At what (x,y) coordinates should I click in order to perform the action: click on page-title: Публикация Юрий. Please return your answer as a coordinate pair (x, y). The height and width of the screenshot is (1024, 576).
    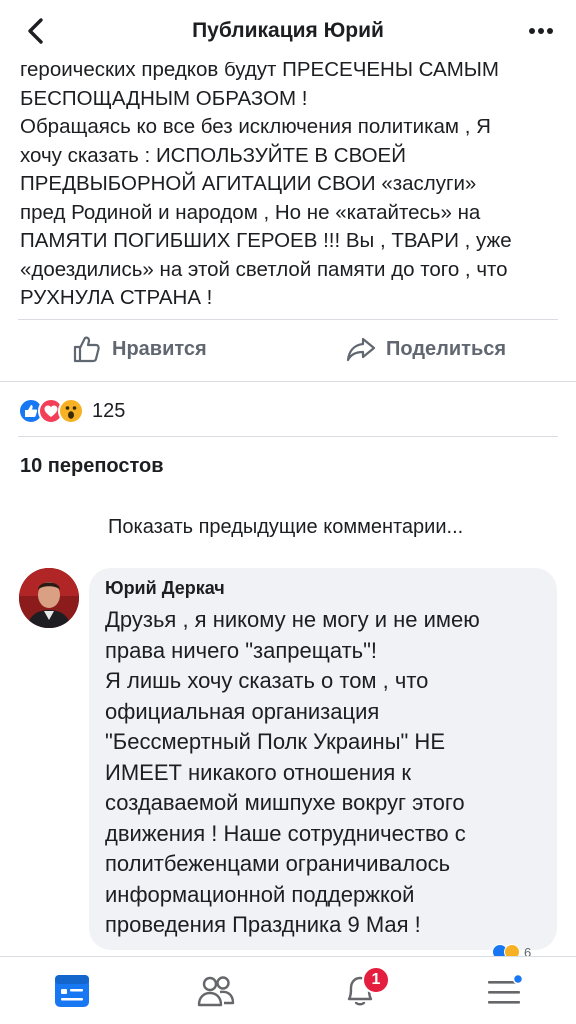
    Looking at the image, I should click on (288, 30).